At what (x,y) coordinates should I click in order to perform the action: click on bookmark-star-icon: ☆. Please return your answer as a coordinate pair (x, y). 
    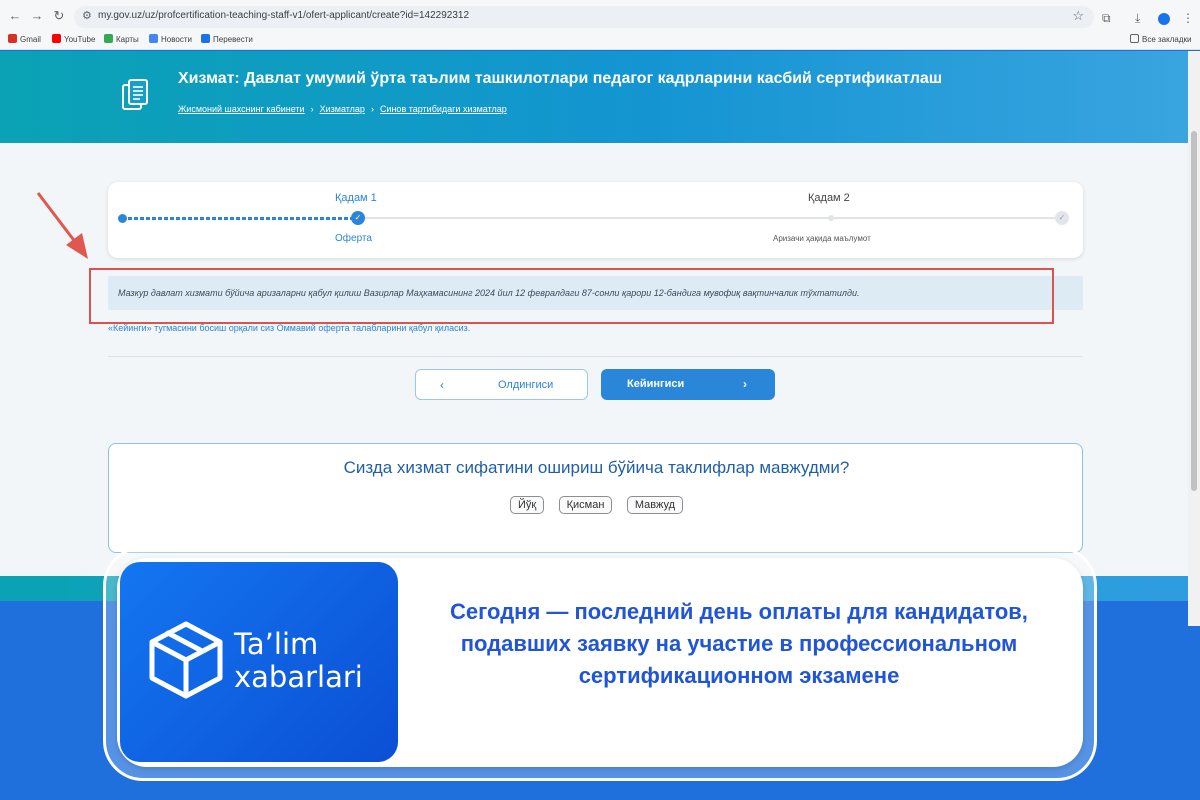
    Looking at the image, I should click on (1078, 16).